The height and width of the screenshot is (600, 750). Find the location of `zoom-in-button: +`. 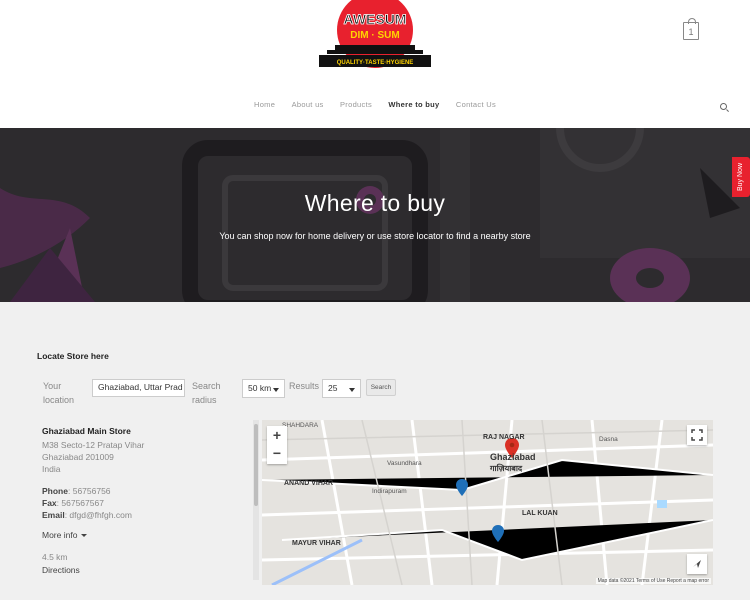

zoom-in-button: + is located at coordinates (277, 435).